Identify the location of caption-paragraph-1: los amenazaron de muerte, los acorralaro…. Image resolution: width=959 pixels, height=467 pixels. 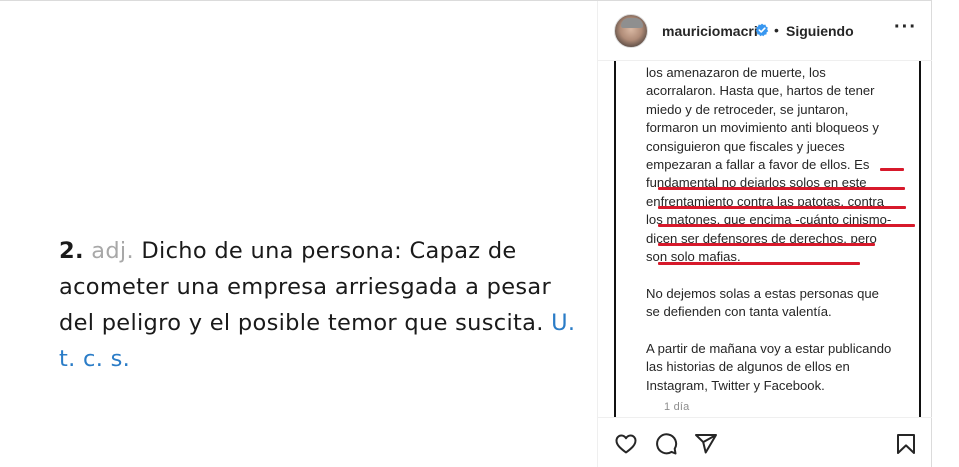
(769, 165).